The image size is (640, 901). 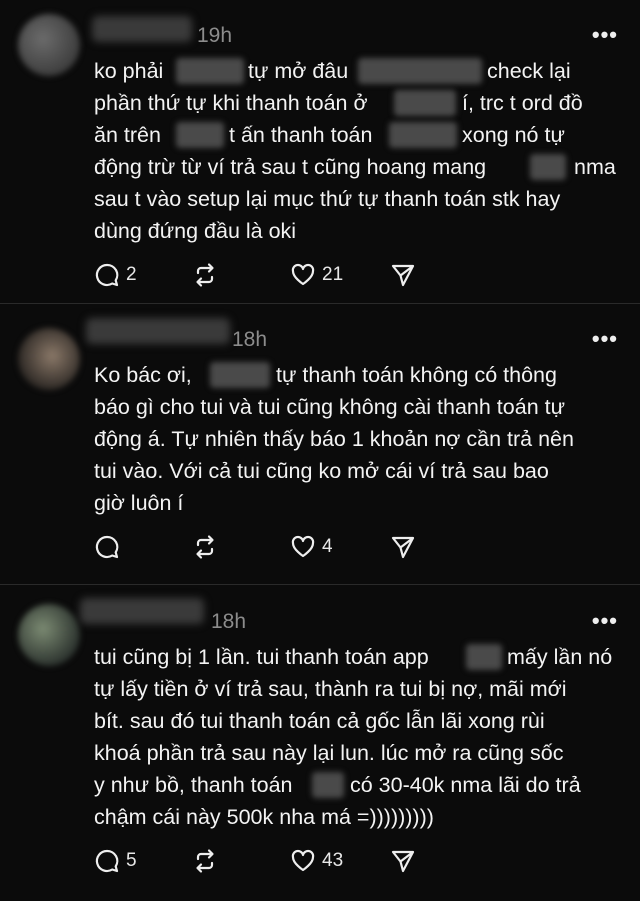 I want to click on post-text-line: tui cũng bị 1 lần. tui thanh toán app, so click(x=261, y=657).